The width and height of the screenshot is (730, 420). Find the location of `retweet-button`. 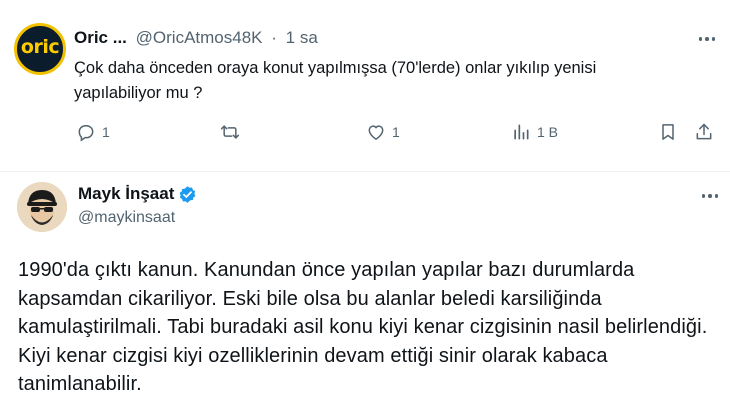

retweet-button is located at coordinates (233, 132).